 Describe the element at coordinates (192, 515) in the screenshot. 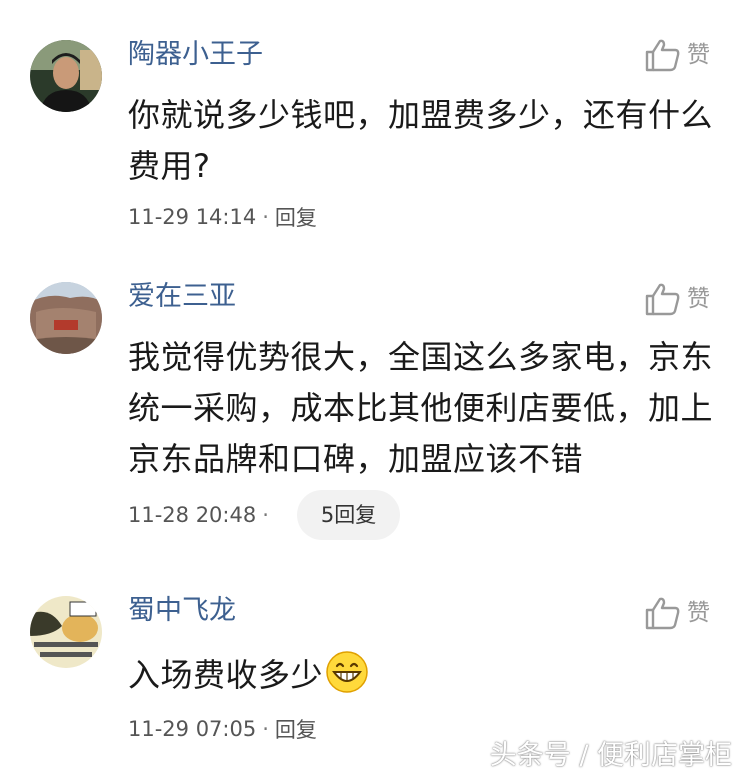

I see `timestamp: 11-28 20:48` at that location.